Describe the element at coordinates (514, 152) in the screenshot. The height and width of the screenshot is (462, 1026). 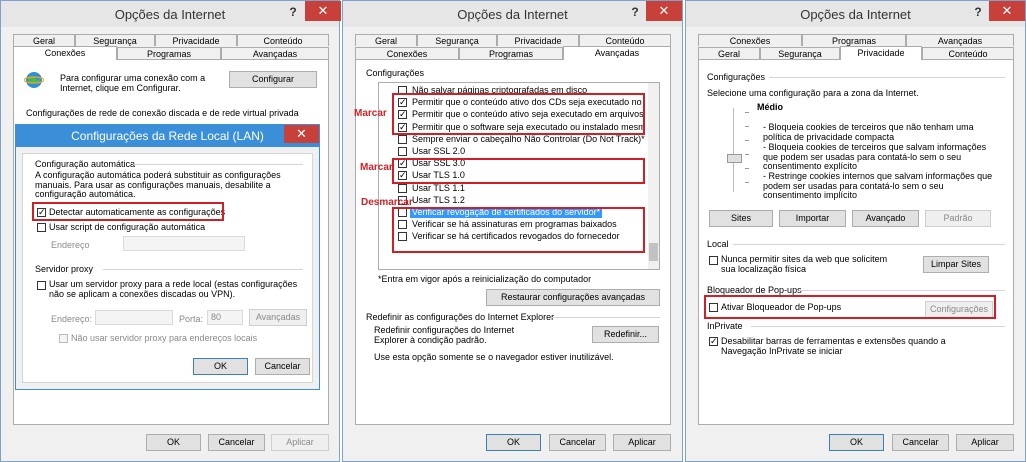
I see `setting-item: Usar SSL 2.0` at that location.